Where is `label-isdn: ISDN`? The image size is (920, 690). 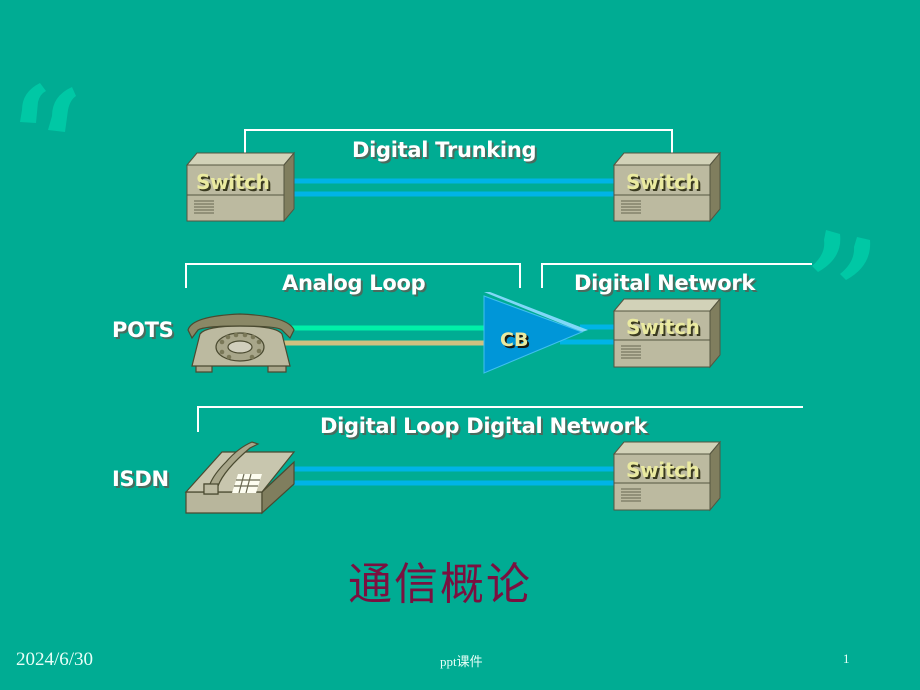 label-isdn: ISDN is located at coordinates (140, 479).